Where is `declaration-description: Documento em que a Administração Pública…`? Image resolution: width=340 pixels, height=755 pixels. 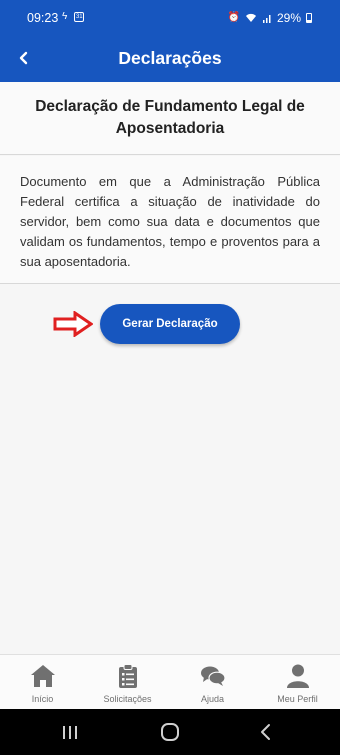
declaration-description: Documento em que a Administração Pública… is located at coordinates (170, 221).